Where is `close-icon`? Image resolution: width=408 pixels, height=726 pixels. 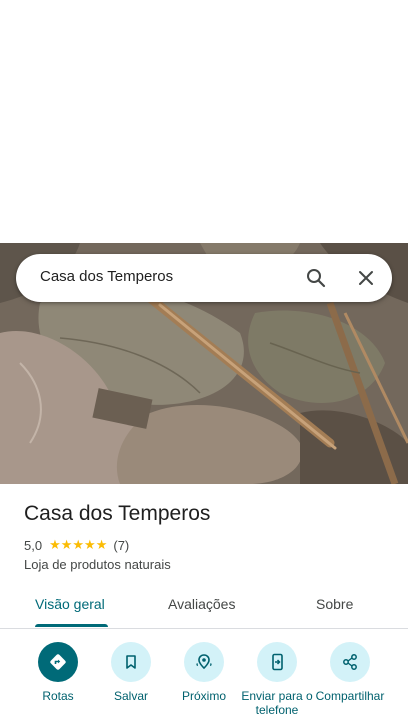
close-icon is located at coordinates (366, 278).